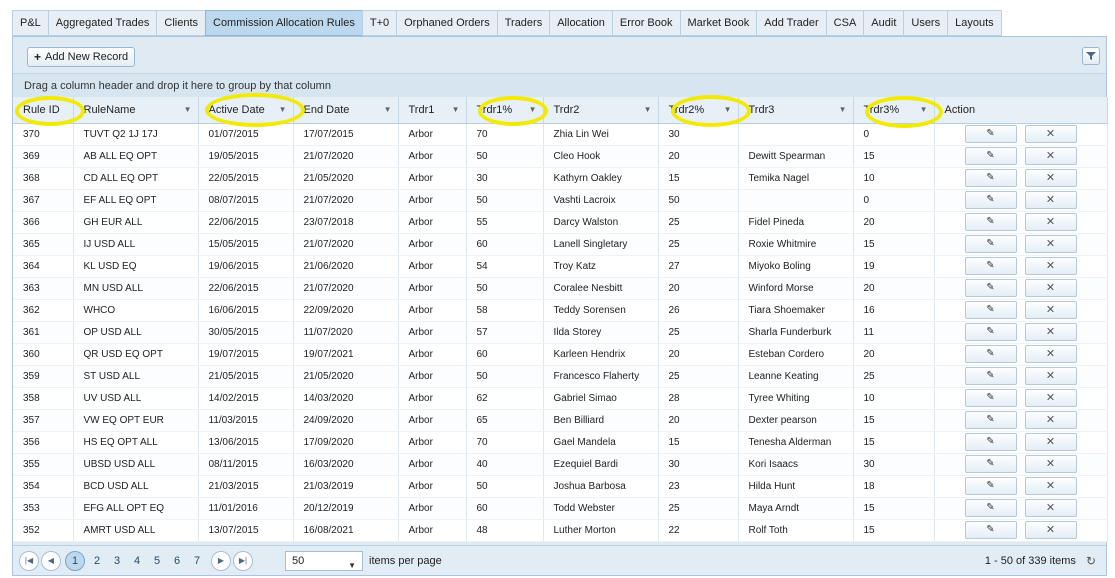 The width and height of the screenshot is (1115, 578). Describe the element at coordinates (243, 560) in the screenshot. I see `last-page-icon: ▶|` at that location.